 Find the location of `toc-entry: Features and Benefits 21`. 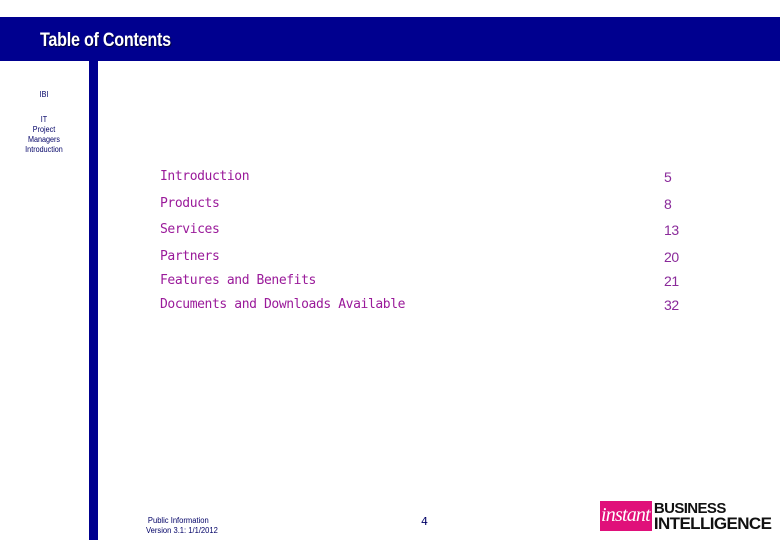

toc-entry: Features and Benefits 21 is located at coordinates (430, 281).